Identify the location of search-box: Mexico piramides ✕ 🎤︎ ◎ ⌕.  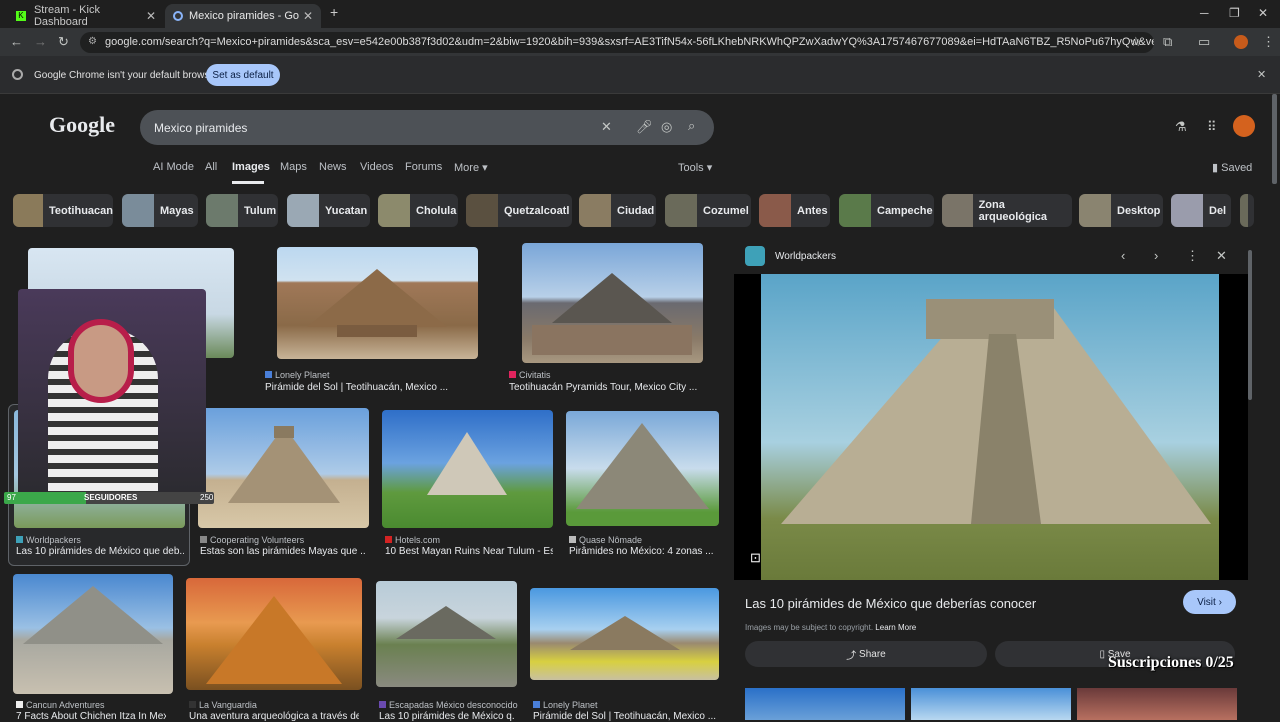
(427, 127).